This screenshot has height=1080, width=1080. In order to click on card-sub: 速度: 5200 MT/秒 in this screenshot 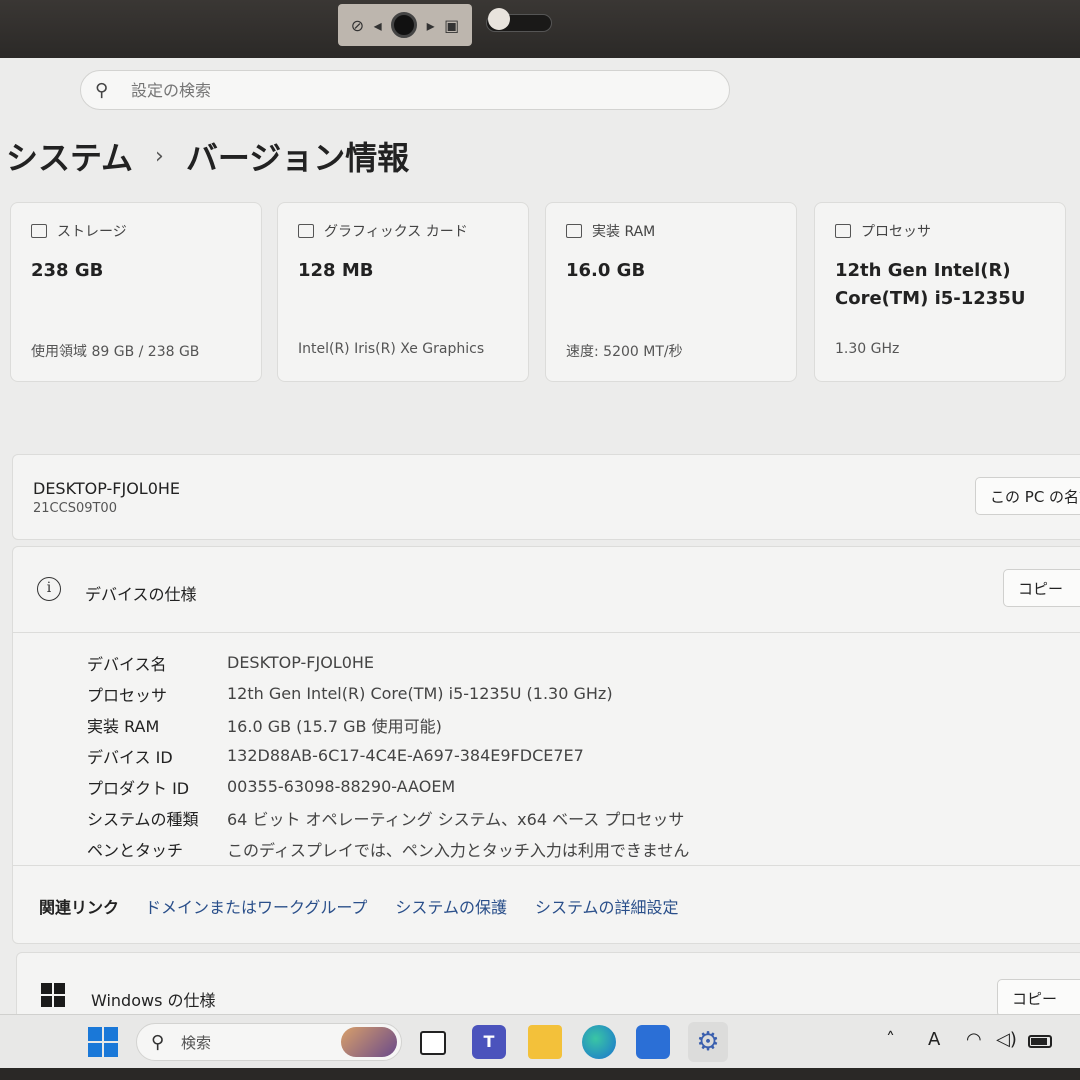, I will do `click(624, 352)`.